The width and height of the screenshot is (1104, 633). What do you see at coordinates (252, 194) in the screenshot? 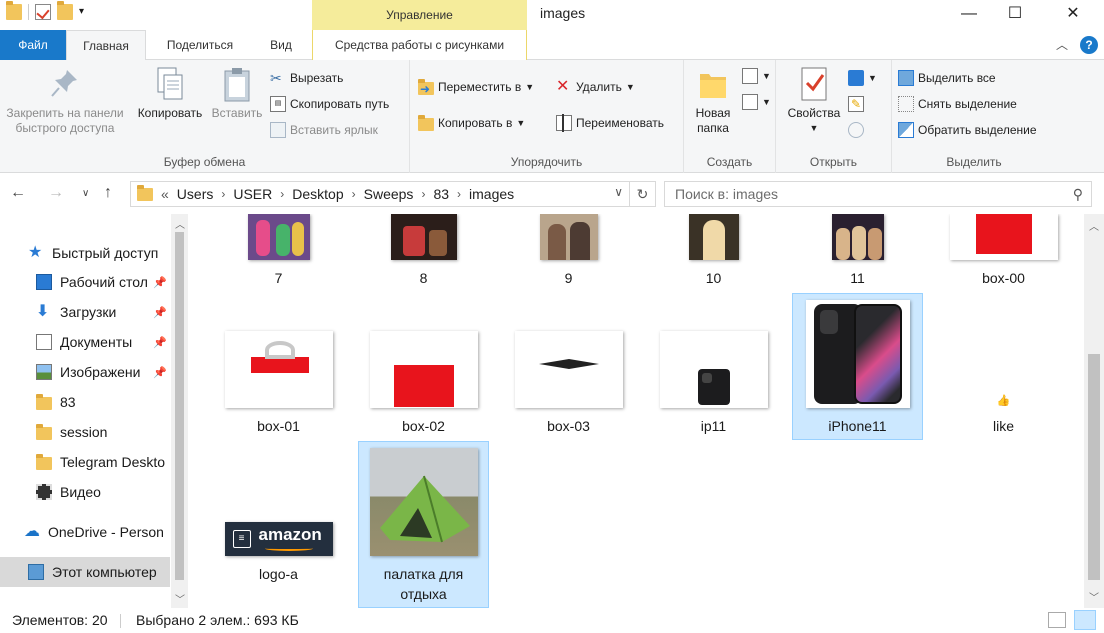
I see `breadcrumb-user: USER` at bounding box center [252, 194].